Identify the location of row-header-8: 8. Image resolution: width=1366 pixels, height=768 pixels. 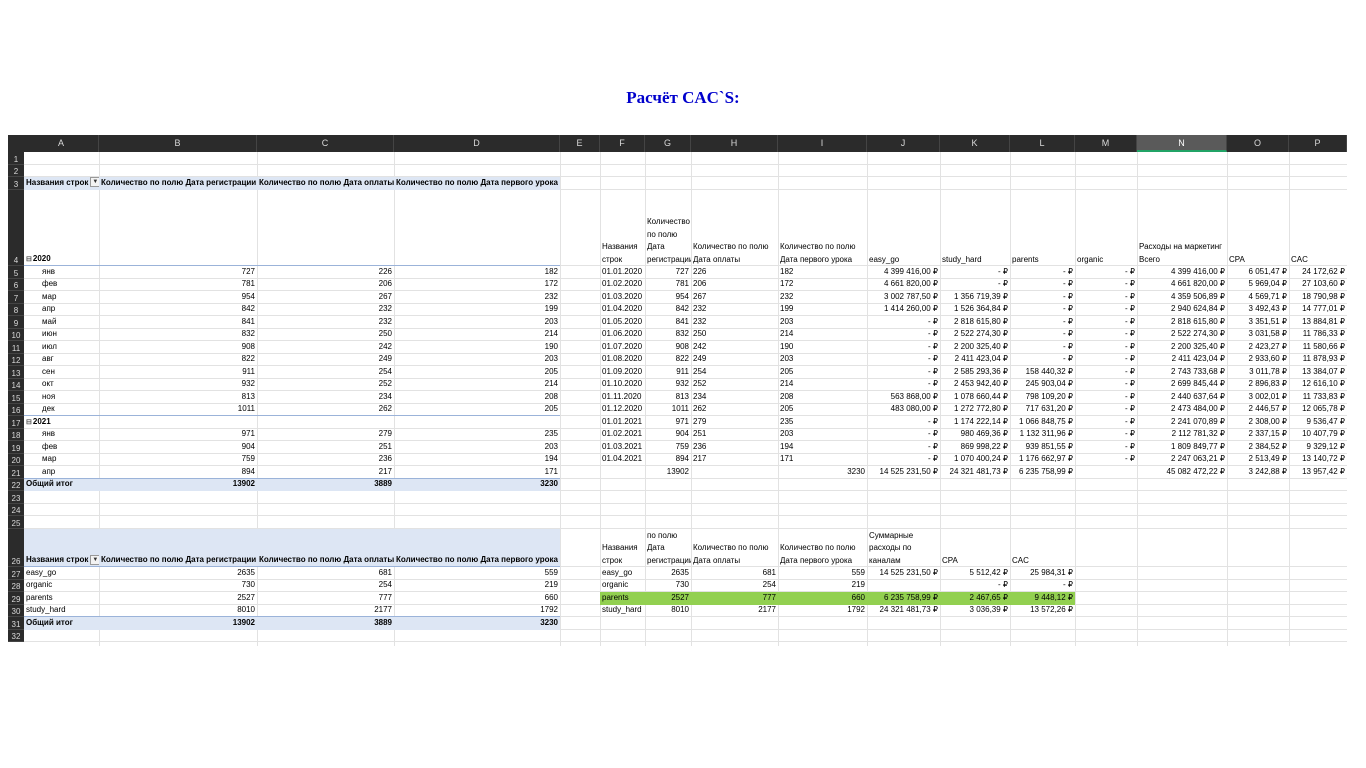
(16, 309).